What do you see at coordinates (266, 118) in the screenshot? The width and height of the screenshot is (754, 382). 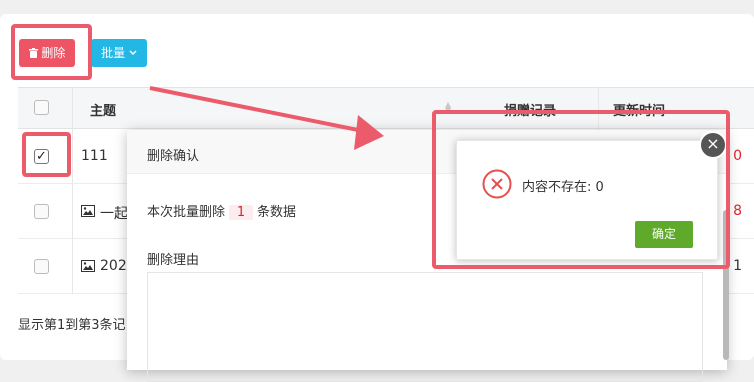 I see `annotation-arrow` at bounding box center [266, 118].